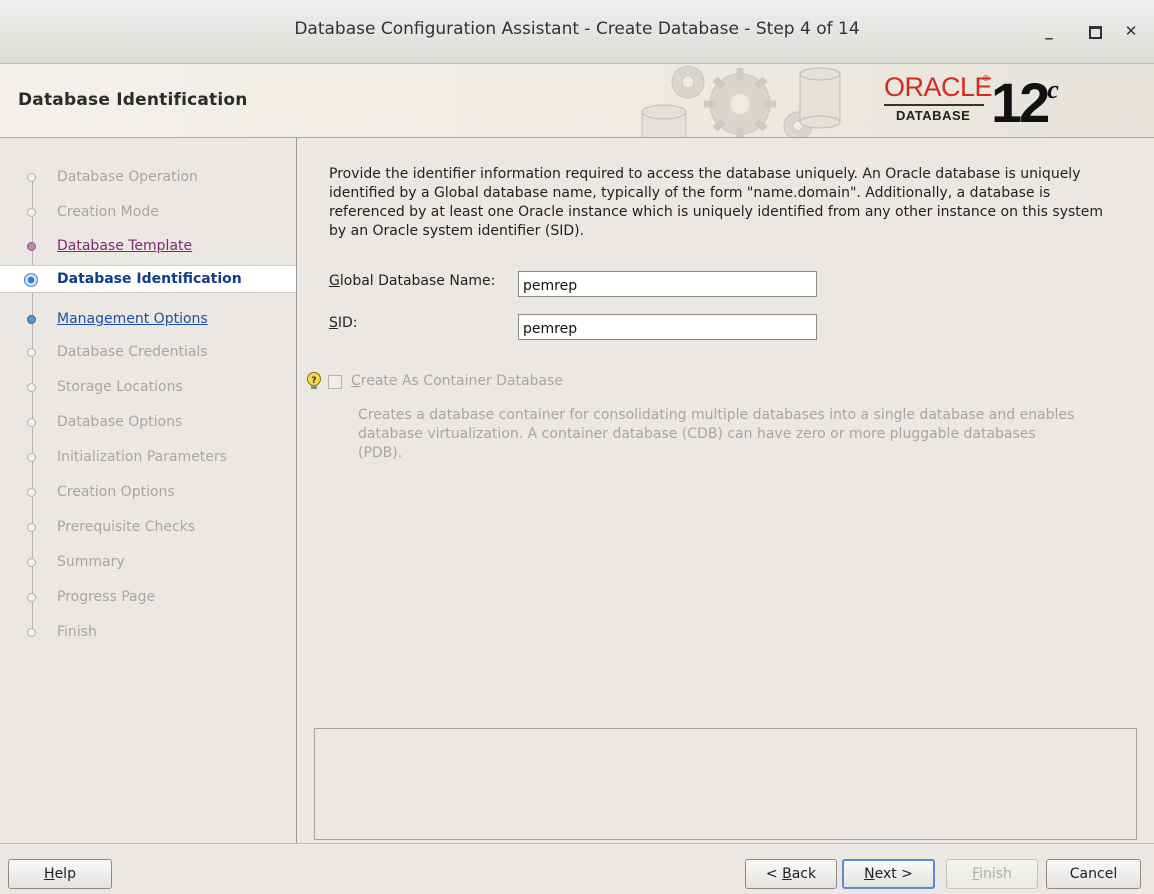 The width and height of the screenshot is (1154, 894). Describe the element at coordinates (148, 632) in the screenshot. I see `step-finish: Finish` at that location.